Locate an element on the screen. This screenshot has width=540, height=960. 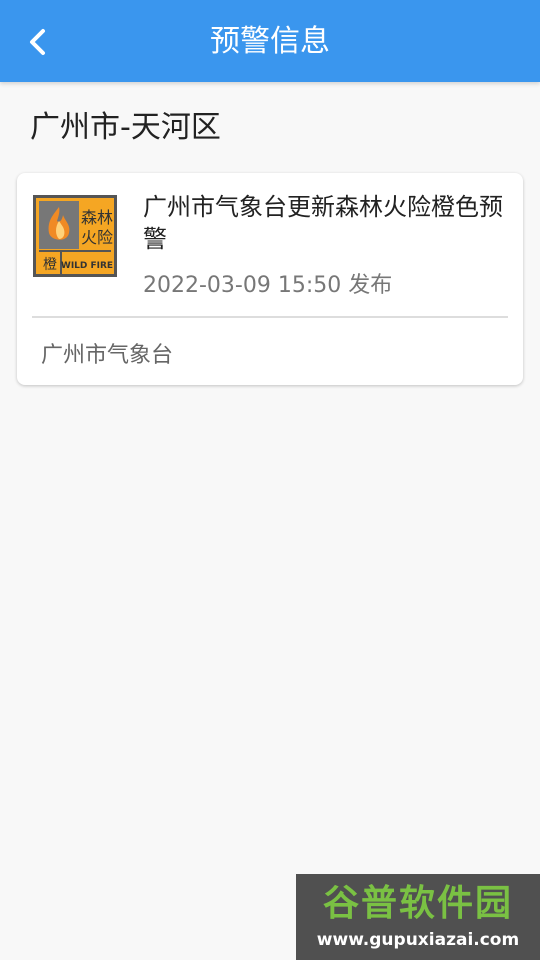
alert-publish-time: 2022-03-09 15:50 发布 is located at coordinates (268, 285).